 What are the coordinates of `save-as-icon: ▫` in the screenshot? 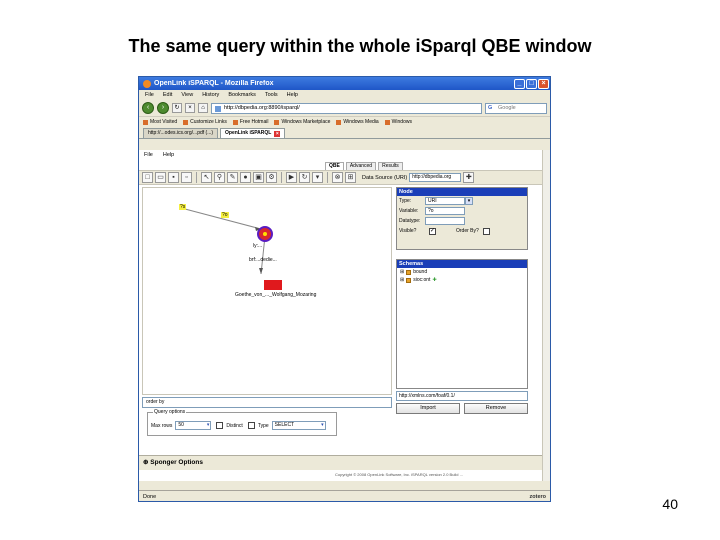 It's located at (186, 177).